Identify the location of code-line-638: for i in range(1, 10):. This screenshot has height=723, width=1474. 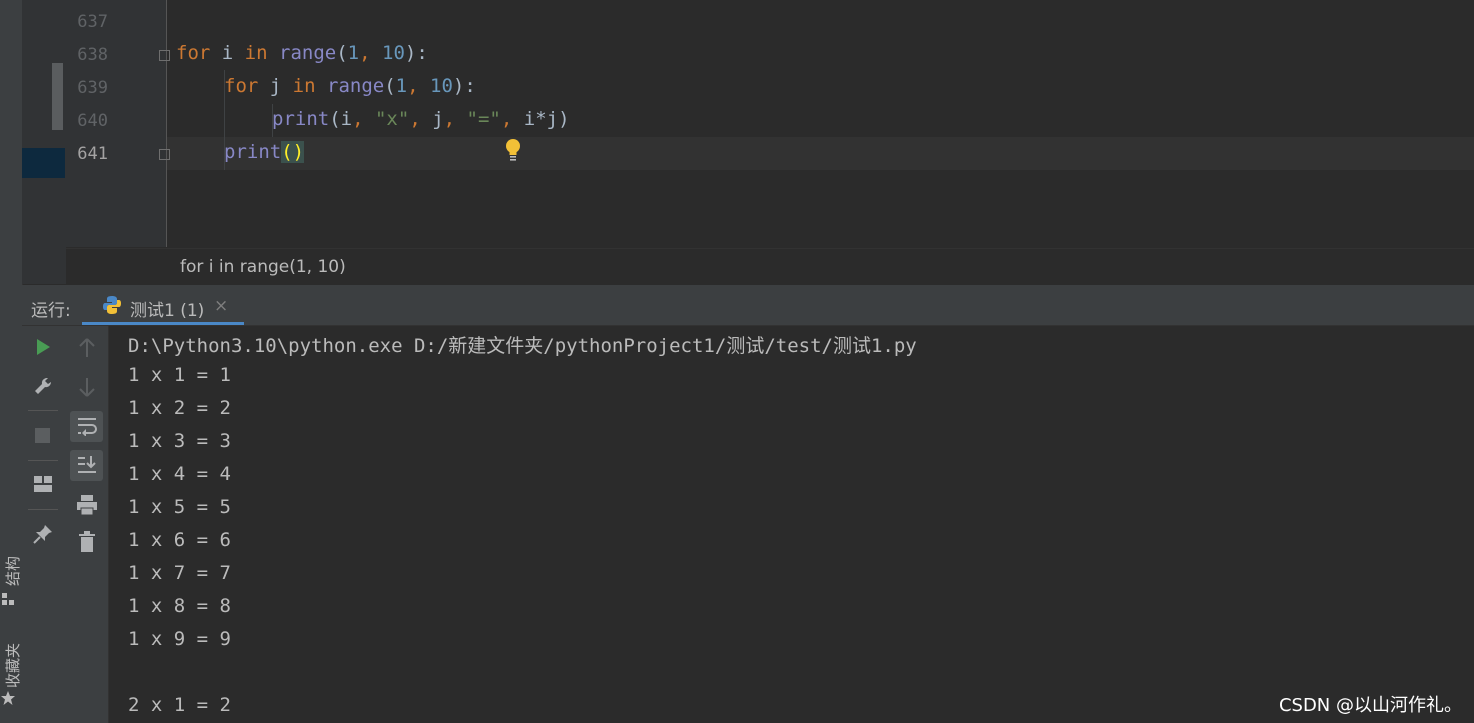
(302, 53).